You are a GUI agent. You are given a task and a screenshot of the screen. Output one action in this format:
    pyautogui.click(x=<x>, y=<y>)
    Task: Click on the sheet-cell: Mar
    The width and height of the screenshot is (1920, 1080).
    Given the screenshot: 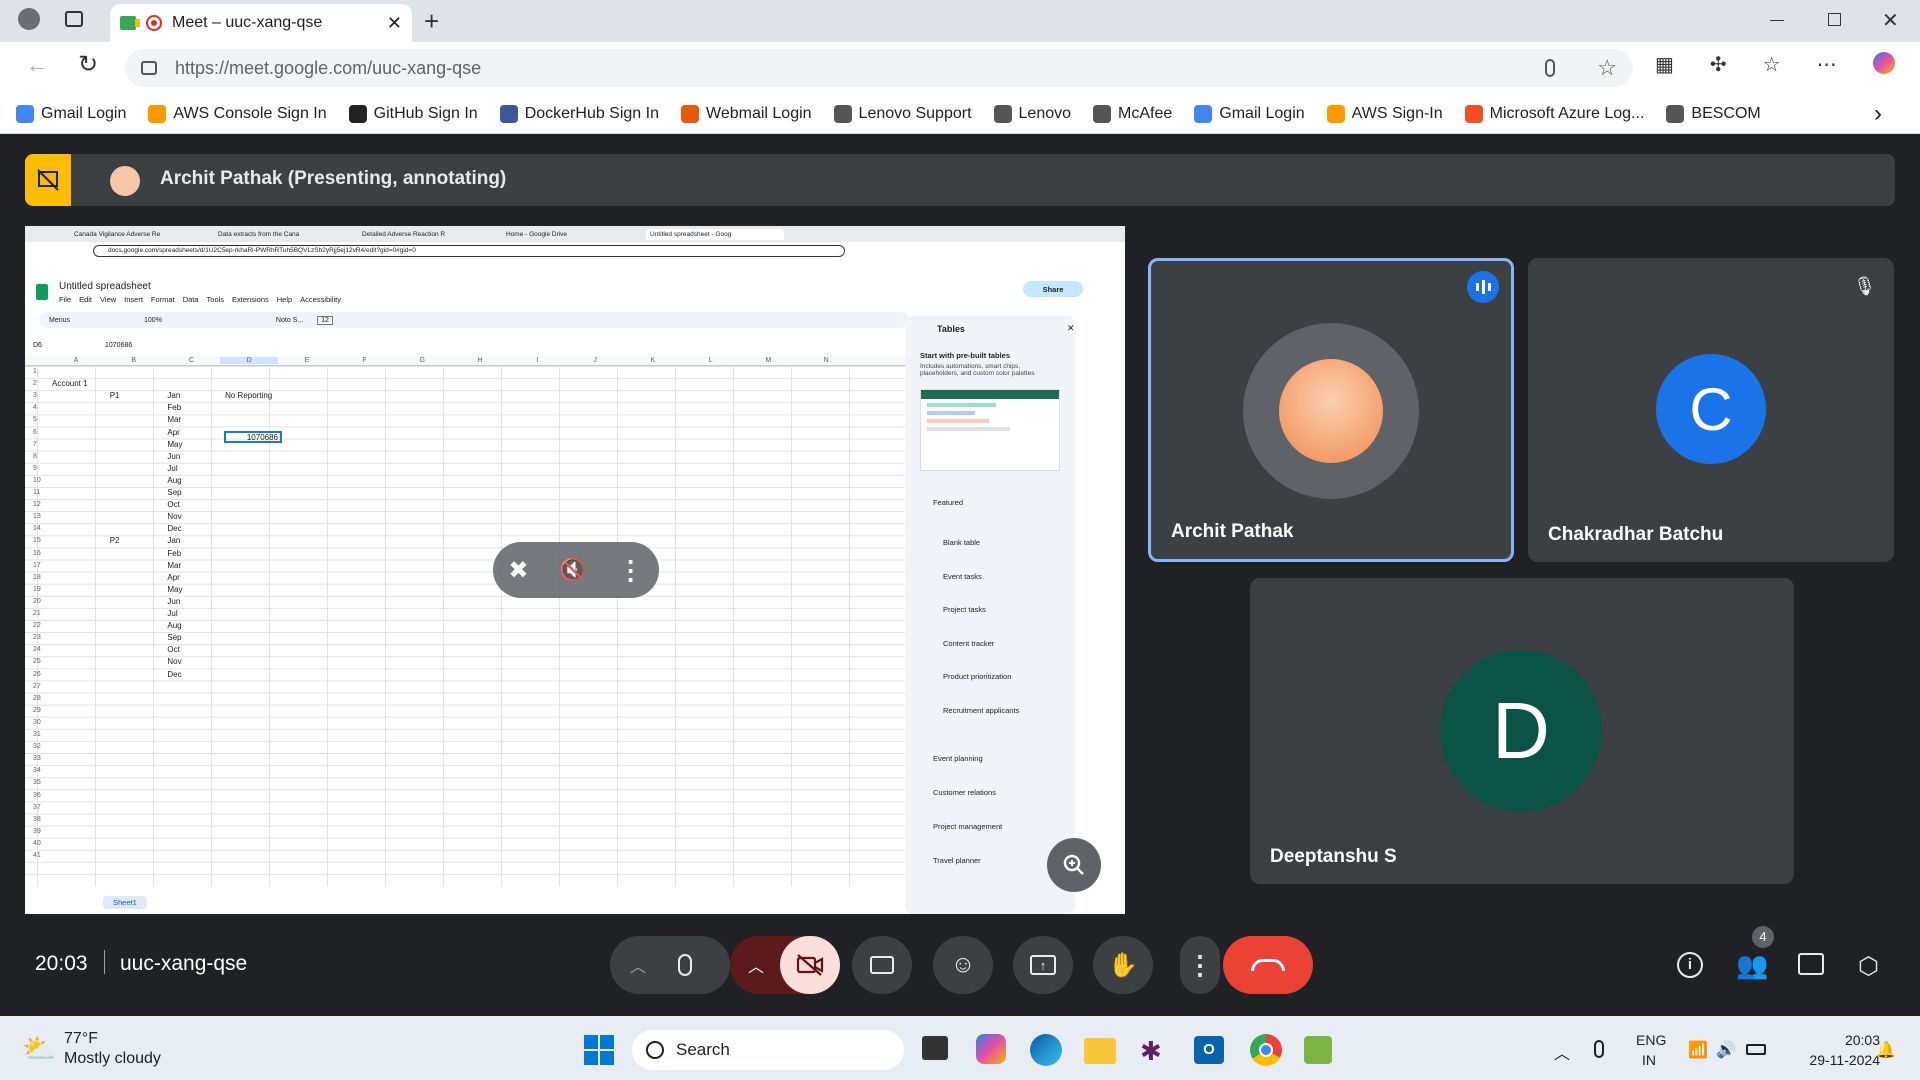 What is the action you would take?
    pyautogui.click(x=174, y=419)
    